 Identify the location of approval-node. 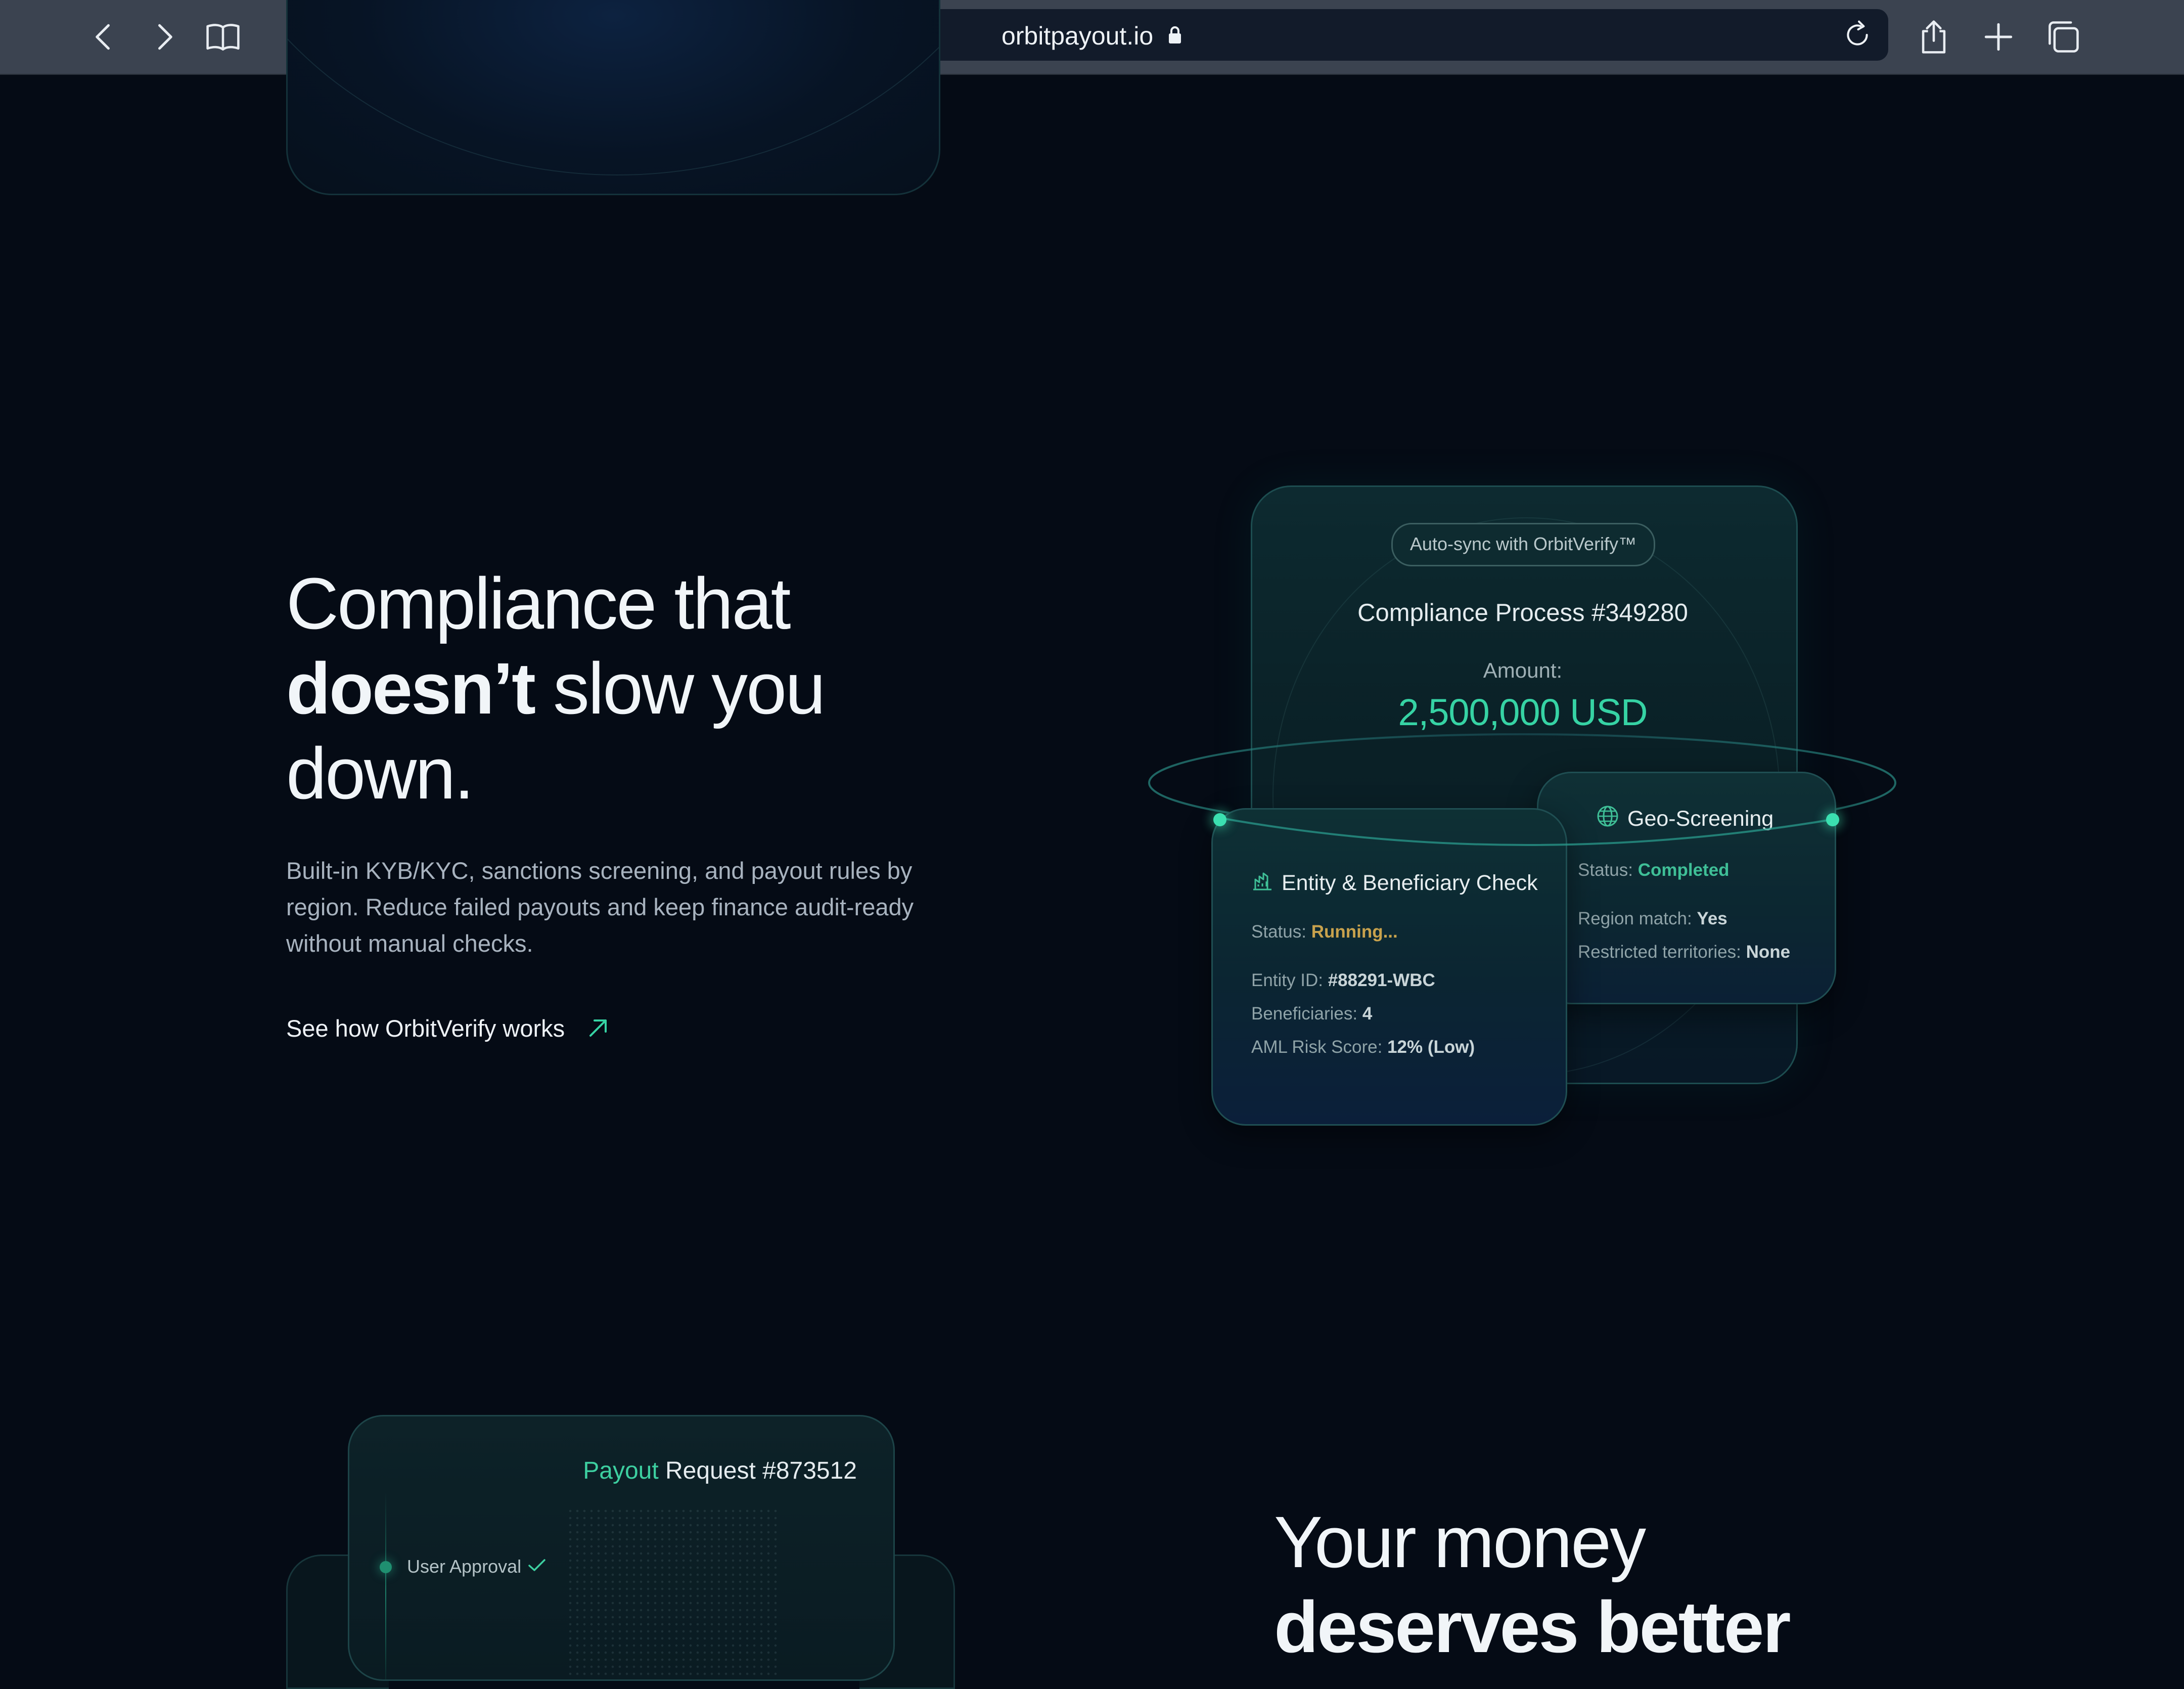
(386, 1567).